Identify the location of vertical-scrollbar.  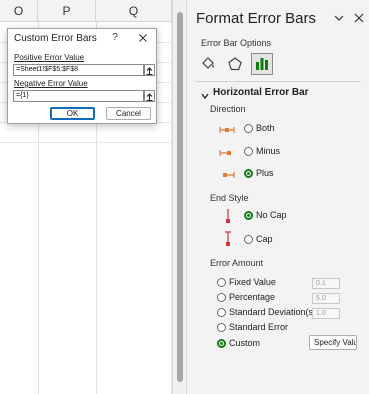
(179, 197).